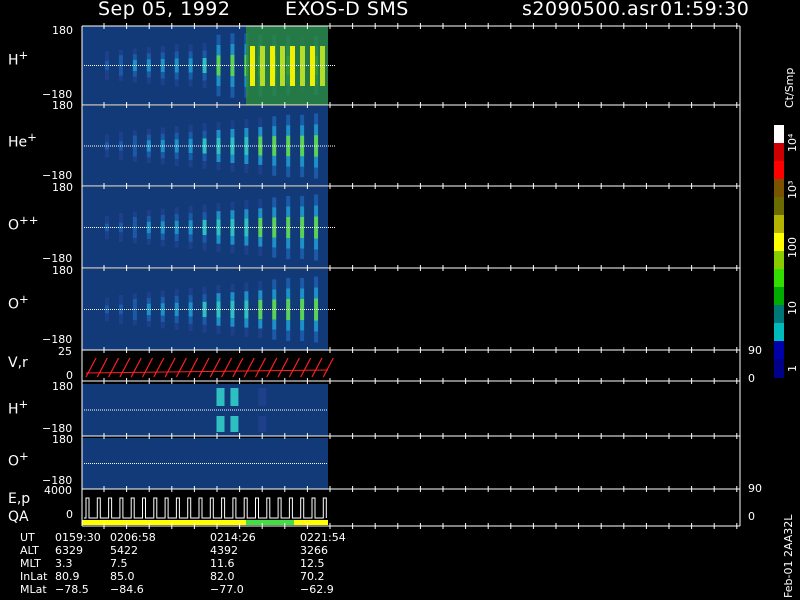 The image size is (800, 600). What do you see at coordinates (227, 589) in the screenshot?
I see `footer-cell: −77.0` at bounding box center [227, 589].